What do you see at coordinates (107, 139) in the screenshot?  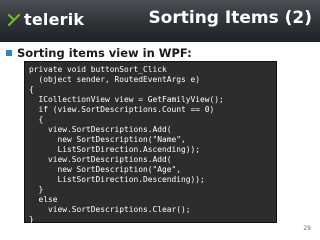 I see `code-line: new SortDescription("Name",` at bounding box center [107, 139].